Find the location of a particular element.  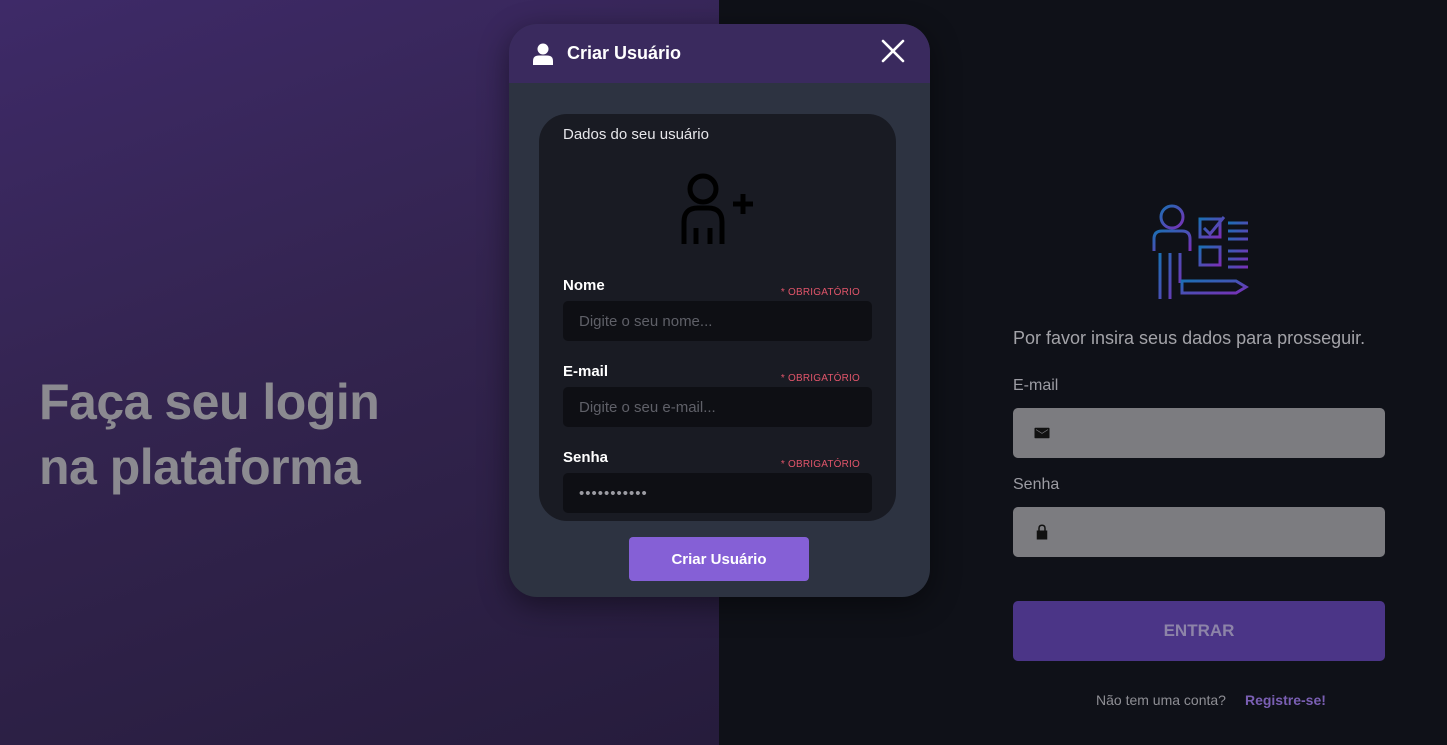

register-row: Não tem uma conta? Registre-se! is located at coordinates (1211, 700).